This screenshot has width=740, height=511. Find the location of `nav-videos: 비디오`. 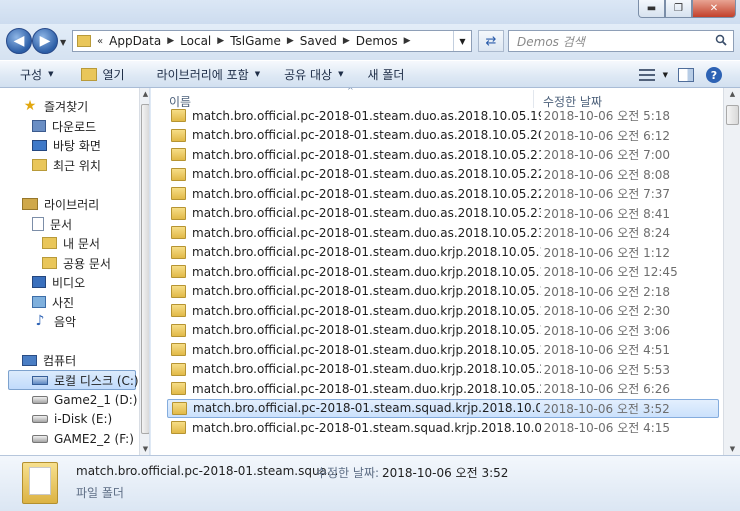

nav-videos: 비디오 is located at coordinates (58, 282).